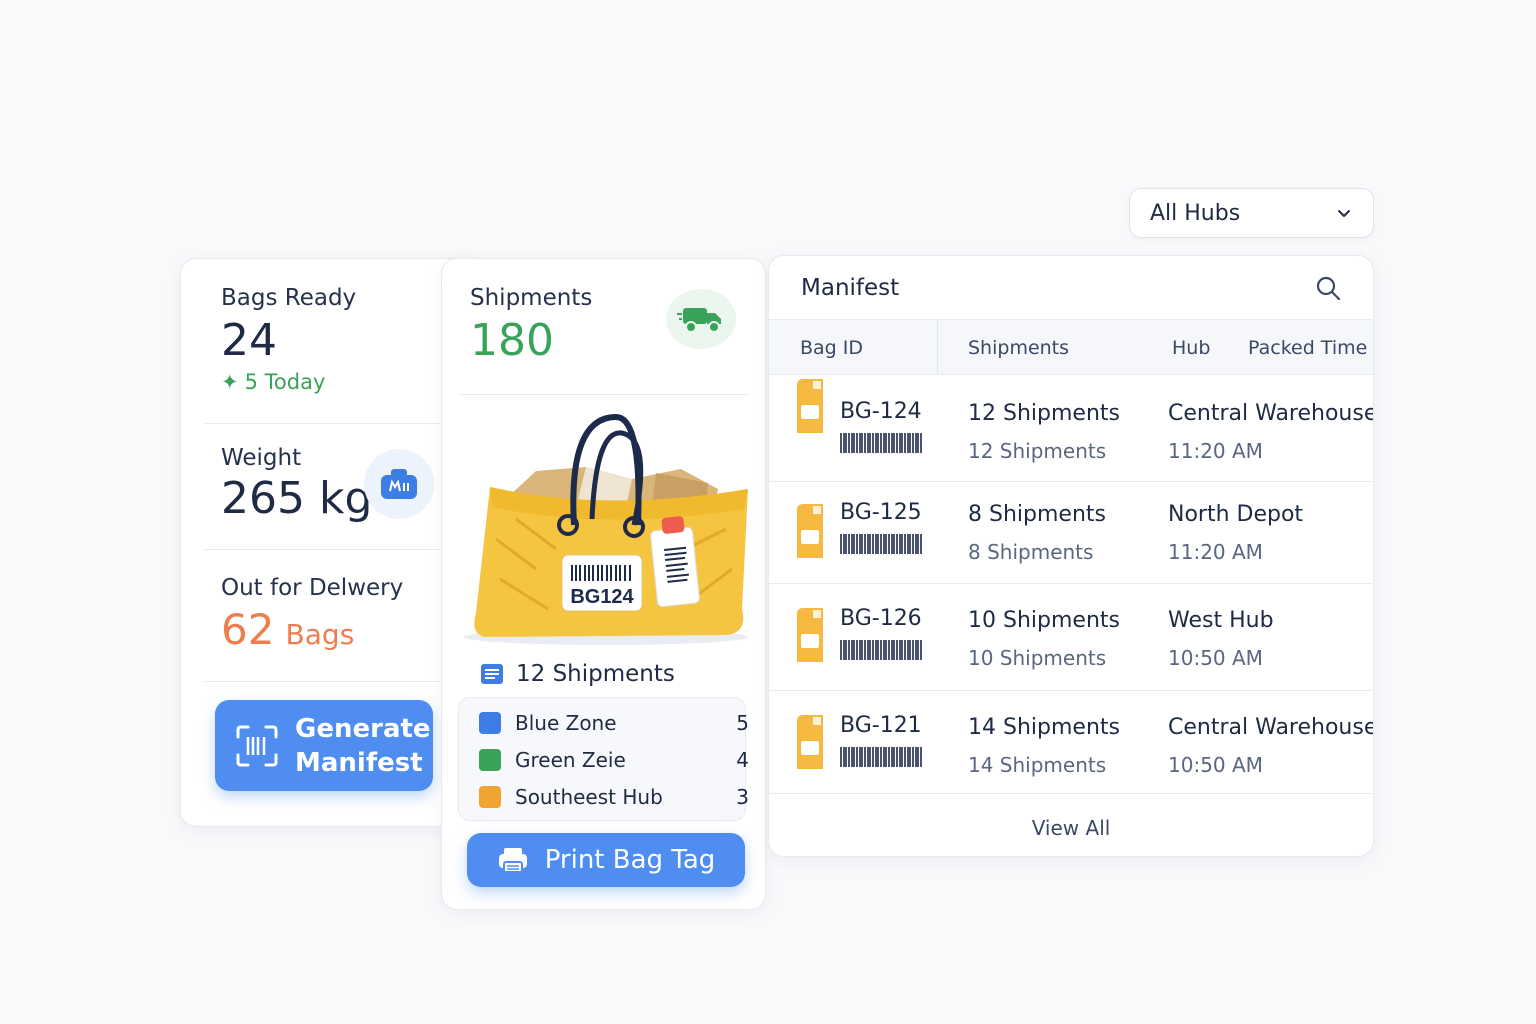 Image resolution: width=1536 pixels, height=1024 pixels. I want to click on weight-stat: Weight 265 kg, so click(296, 484).